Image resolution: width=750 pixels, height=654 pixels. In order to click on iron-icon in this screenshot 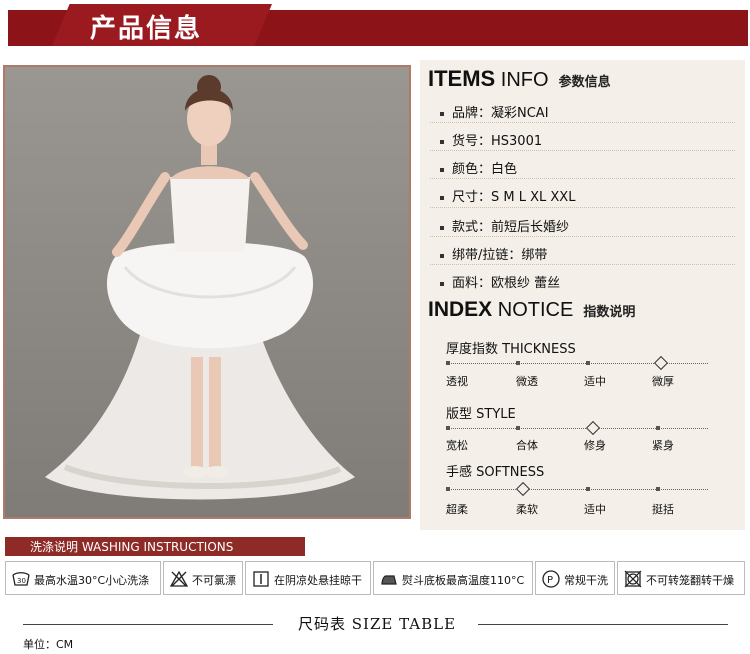, I will do `click(389, 580)`.